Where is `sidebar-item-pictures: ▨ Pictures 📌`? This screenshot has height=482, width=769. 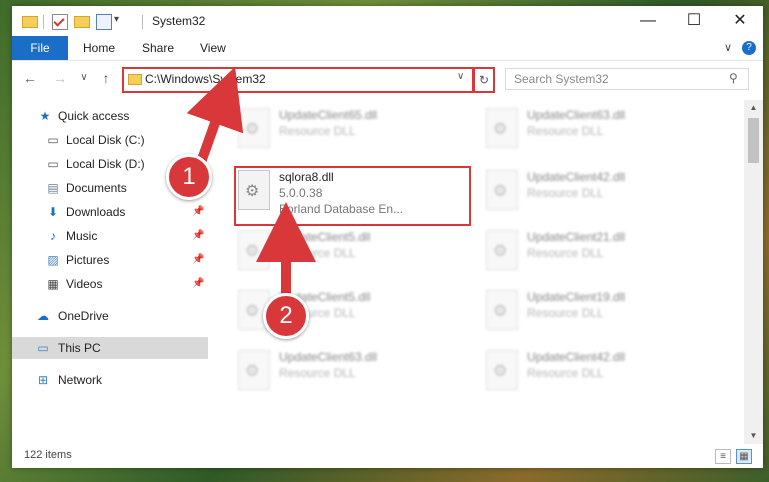 sidebar-item-pictures: ▨ Pictures 📌 is located at coordinates (110, 260).